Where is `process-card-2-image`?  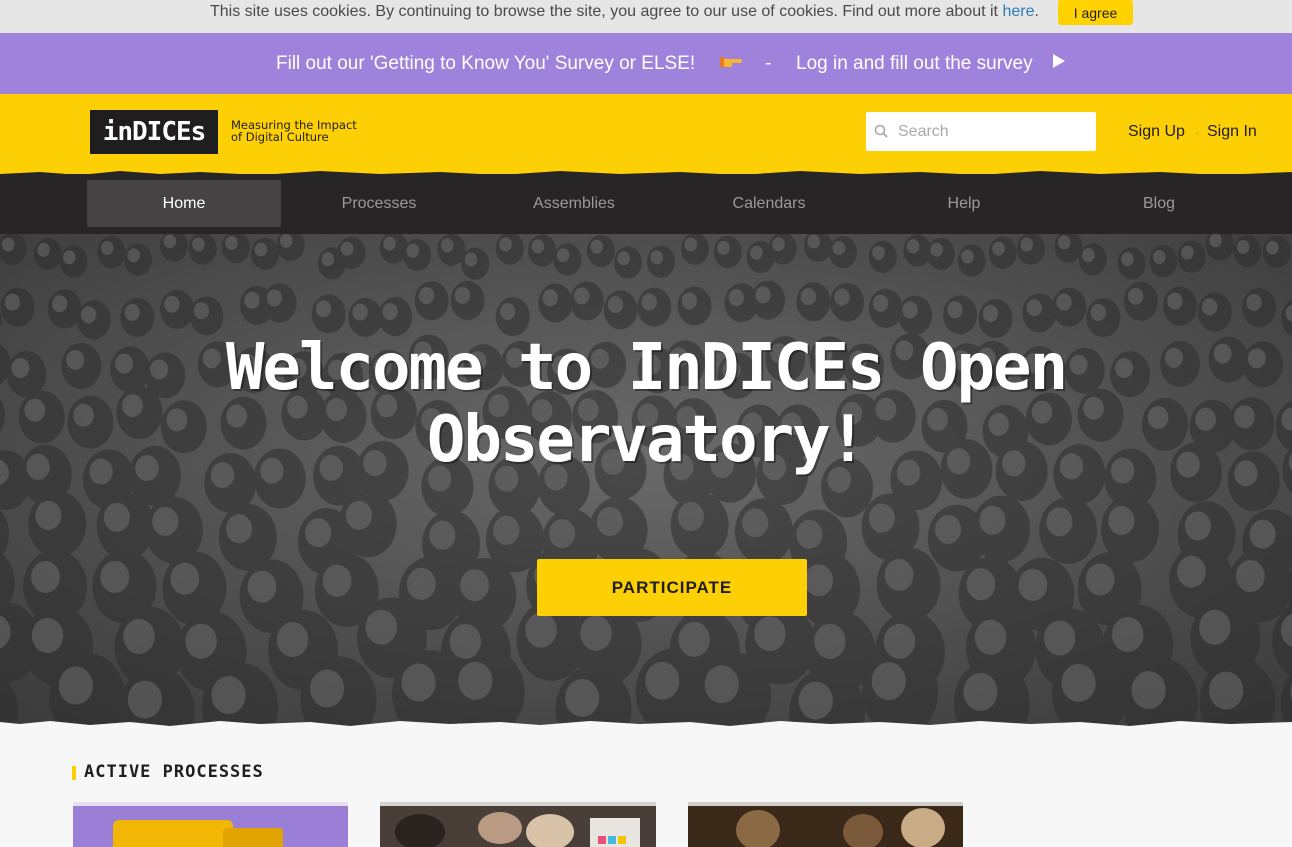
process-card-2-image is located at coordinates (518, 824).